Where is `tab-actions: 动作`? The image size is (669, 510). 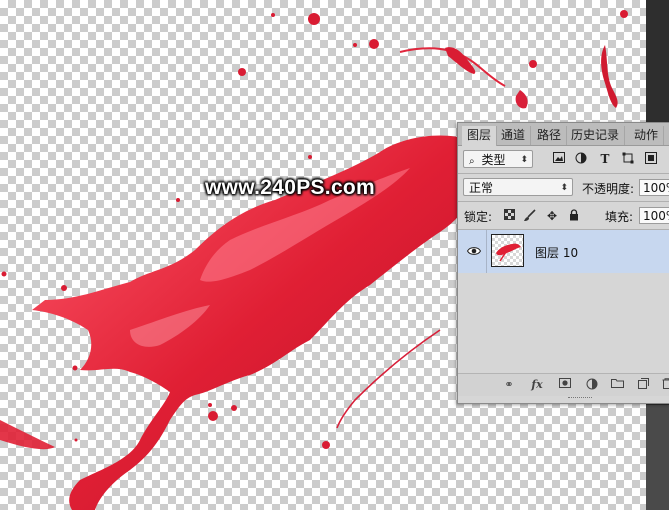
tab-actions: 动作 is located at coordinates (647, 135).